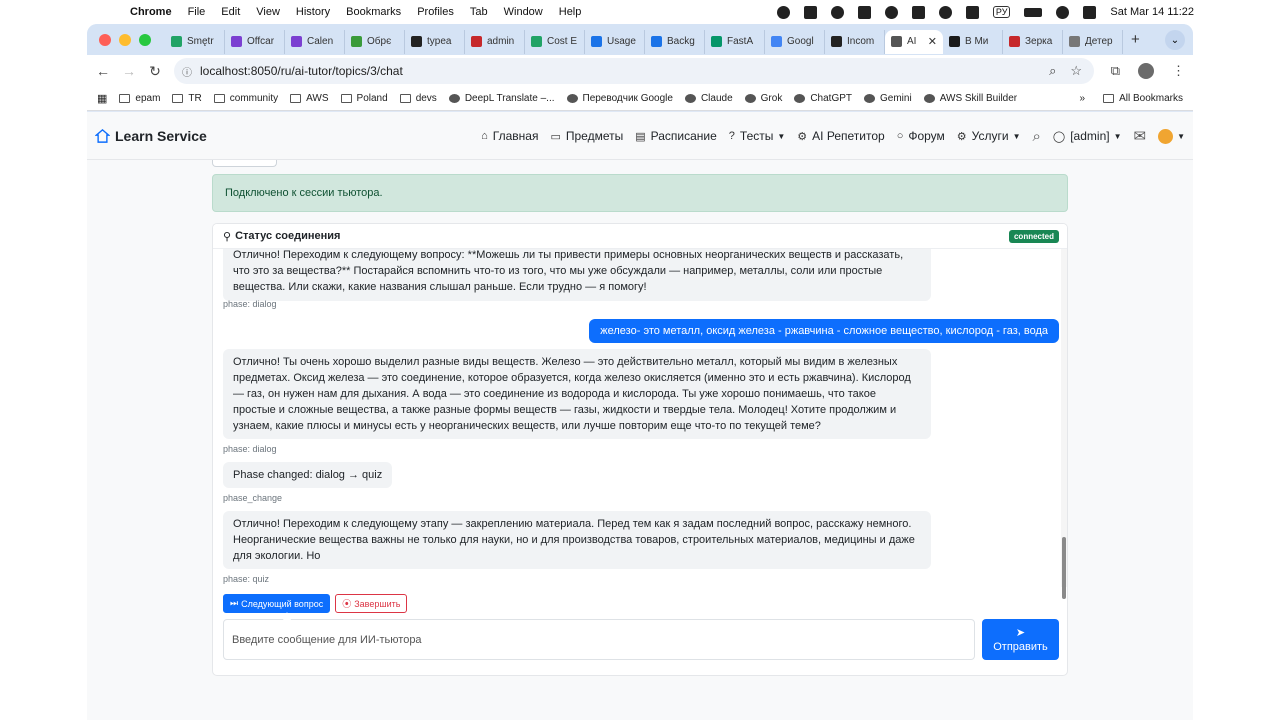 The height and width of the screenshot is (720, 1280). What do you see at coordinates (735, 41) in the screenshot?
I see `tab: FastA` at bounding box center [735, 41].